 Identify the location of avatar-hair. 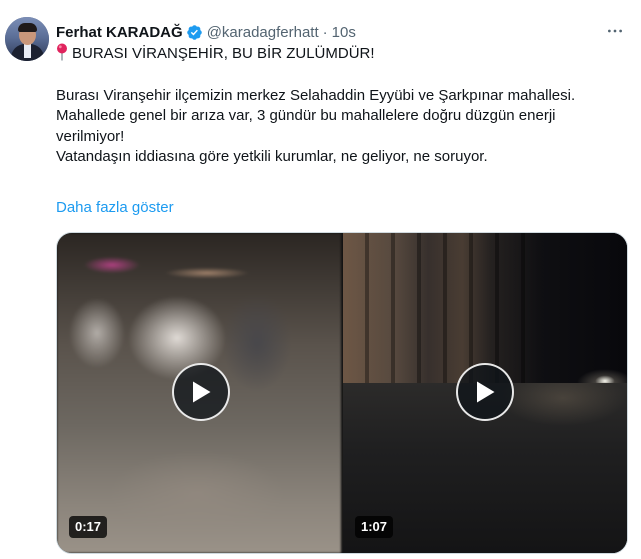
(27, 27).